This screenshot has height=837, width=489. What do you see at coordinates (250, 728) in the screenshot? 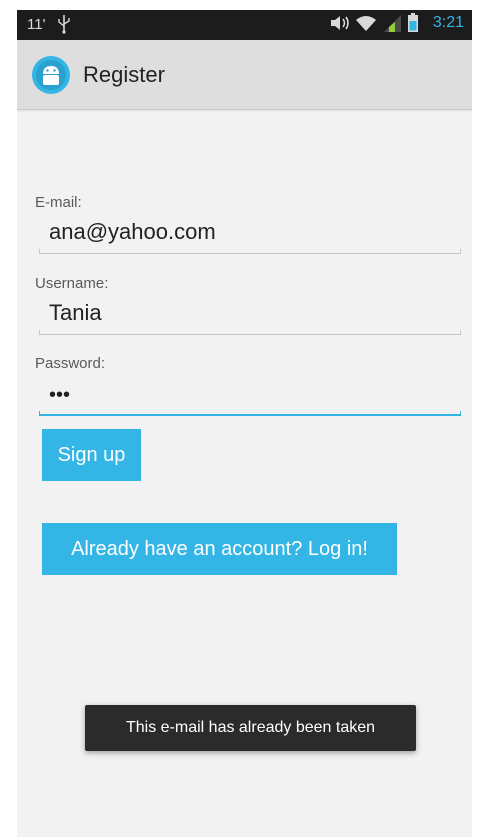
I see `error-toast: This e-mail has already been taken` at bounding box center [250, 728].